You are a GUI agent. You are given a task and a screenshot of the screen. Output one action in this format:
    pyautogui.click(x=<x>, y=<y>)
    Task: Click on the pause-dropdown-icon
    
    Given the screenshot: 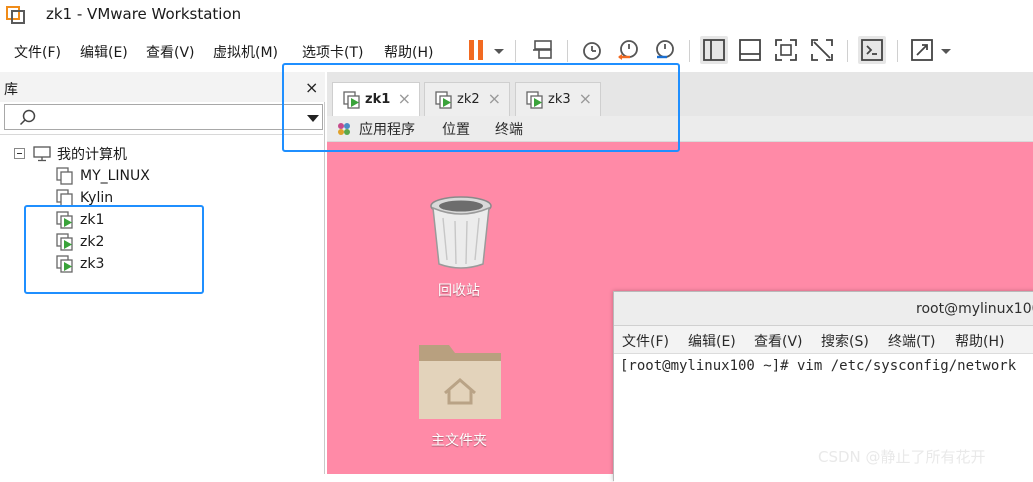 What is the action you would take?
    pyautogui.click(x=499, y=51)
    